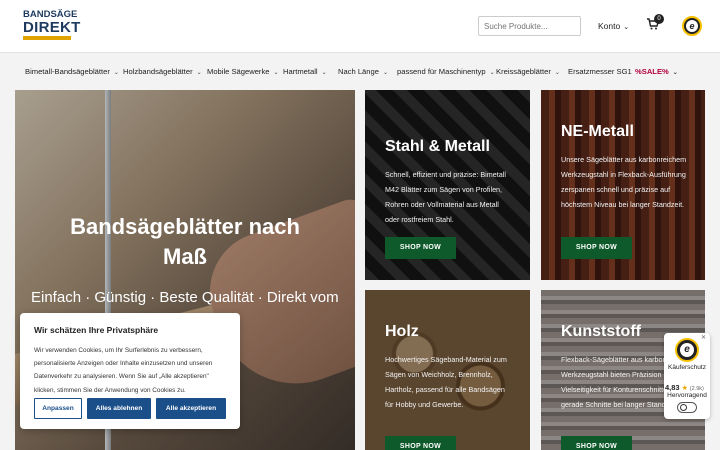  I want to click on close-icon: ✕, so click(703, 337).